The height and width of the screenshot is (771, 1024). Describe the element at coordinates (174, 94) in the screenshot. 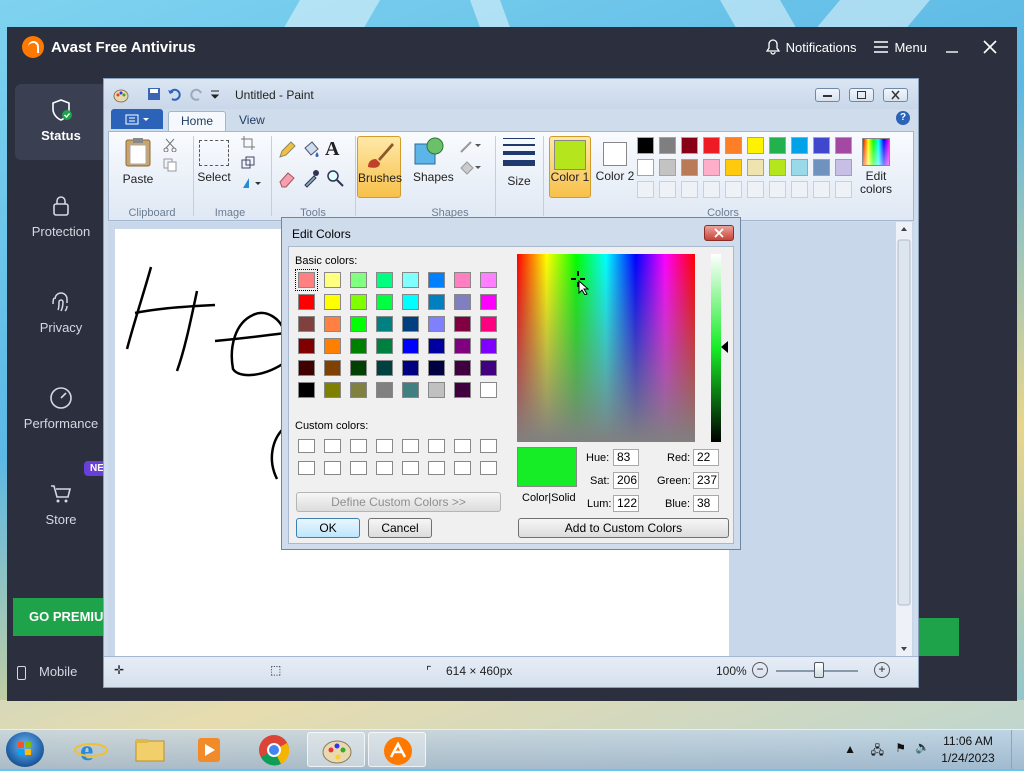

I see `undo-icon` at that location.